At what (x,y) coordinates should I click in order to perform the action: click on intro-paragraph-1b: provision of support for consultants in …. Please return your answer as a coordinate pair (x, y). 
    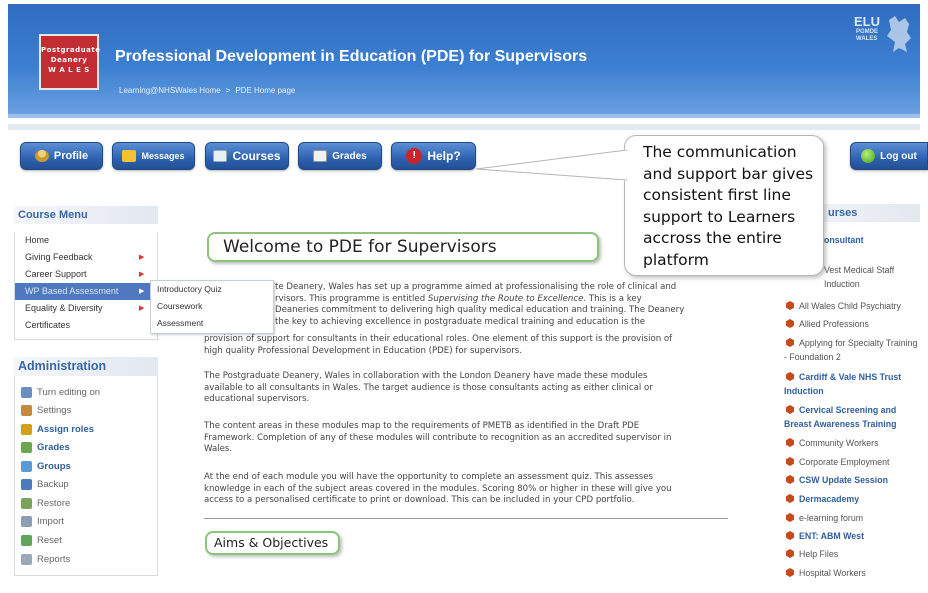
    Looking at the image, I should click on (438, 345).